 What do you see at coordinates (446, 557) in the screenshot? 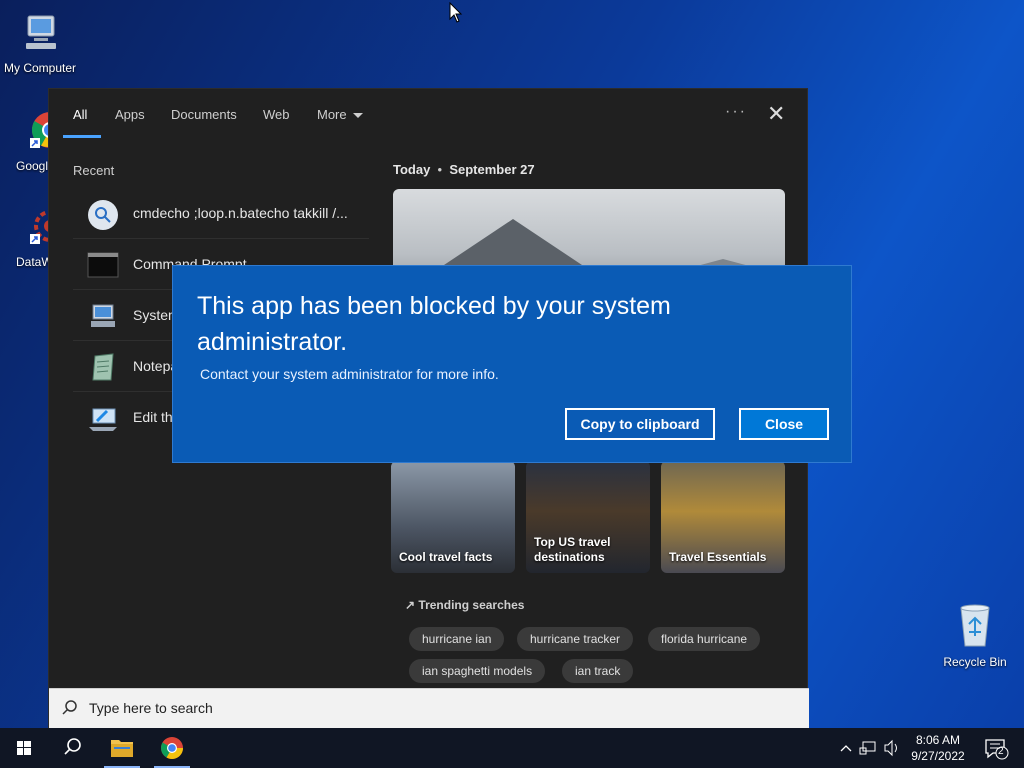
I see `card-label: Cool travel facts` at bounding box center [446, 557].